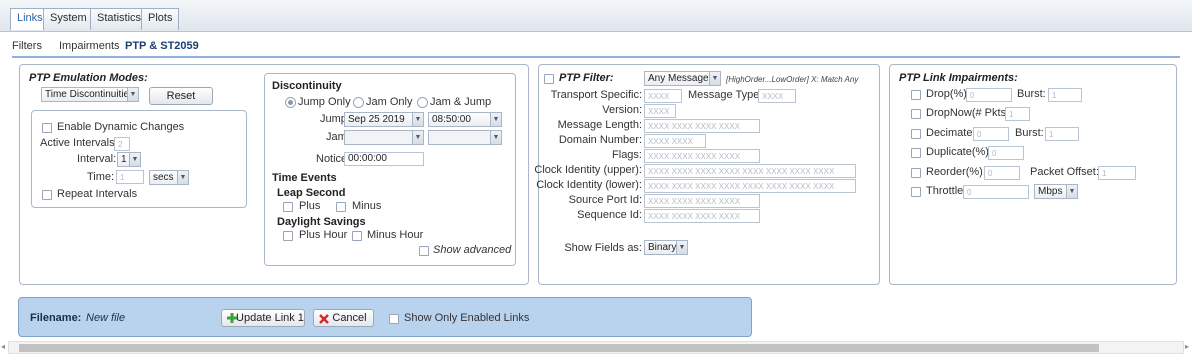 Image resolution: width=1192 pixels, height=362 pixels. I want to click on active-intervals-label: Active Intervals:, so click(79, 143).